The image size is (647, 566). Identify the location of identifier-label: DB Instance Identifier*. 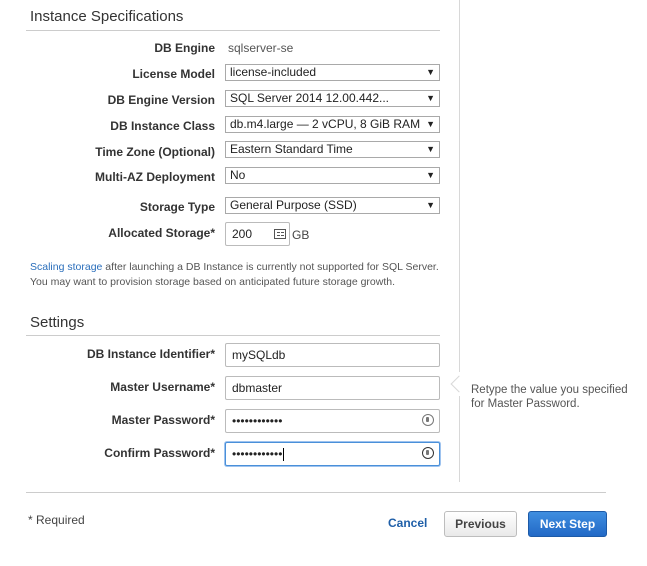
(150, 354).